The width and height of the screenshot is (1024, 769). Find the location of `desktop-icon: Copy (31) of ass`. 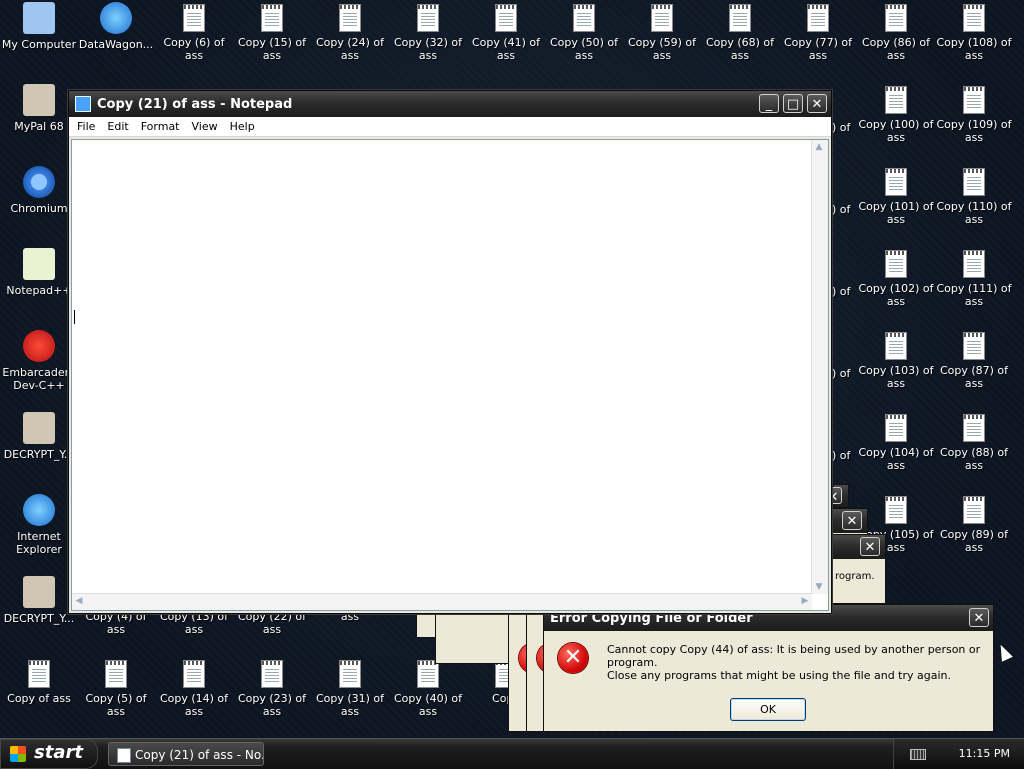

desktop-icon: Copy (31) of ass is located at coordinates (350, 688).